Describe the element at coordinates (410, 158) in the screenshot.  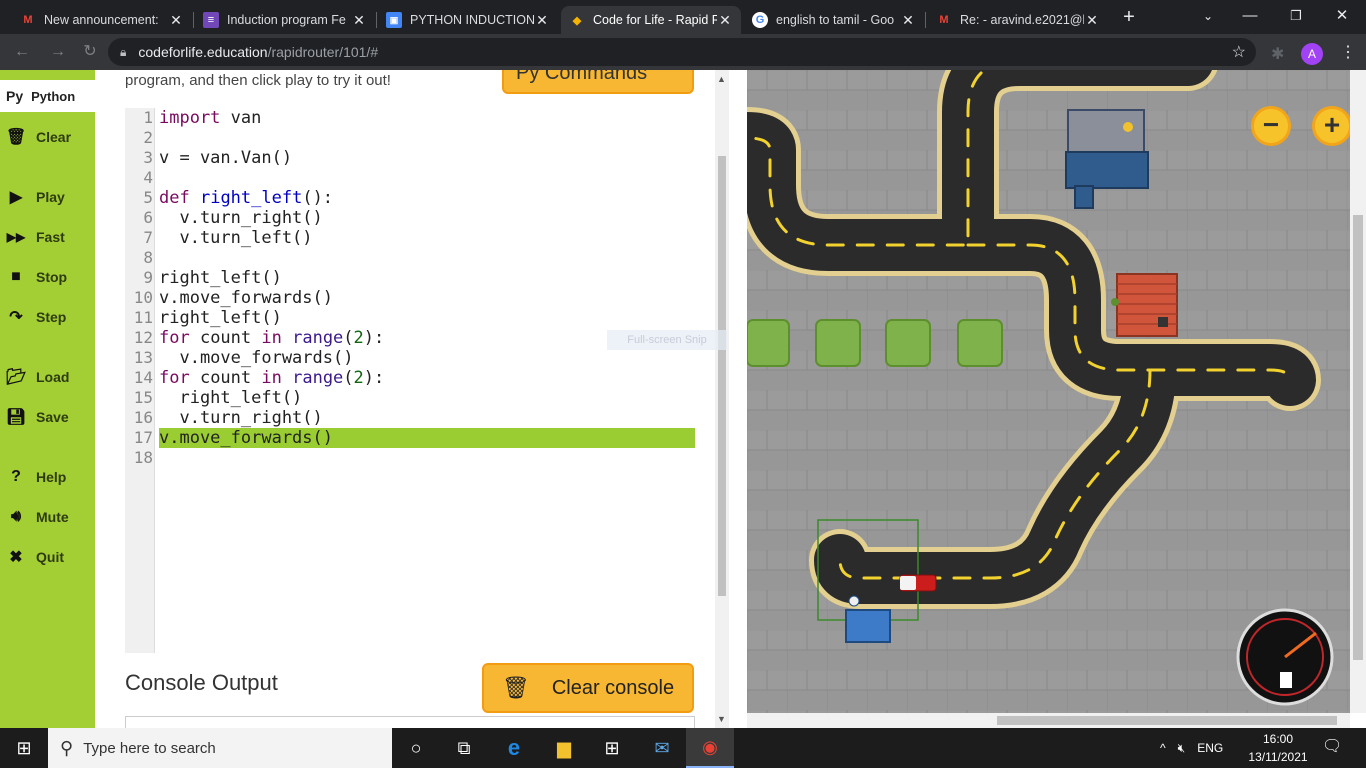
I see `code-line: 3 v = van.Van()` at that location.